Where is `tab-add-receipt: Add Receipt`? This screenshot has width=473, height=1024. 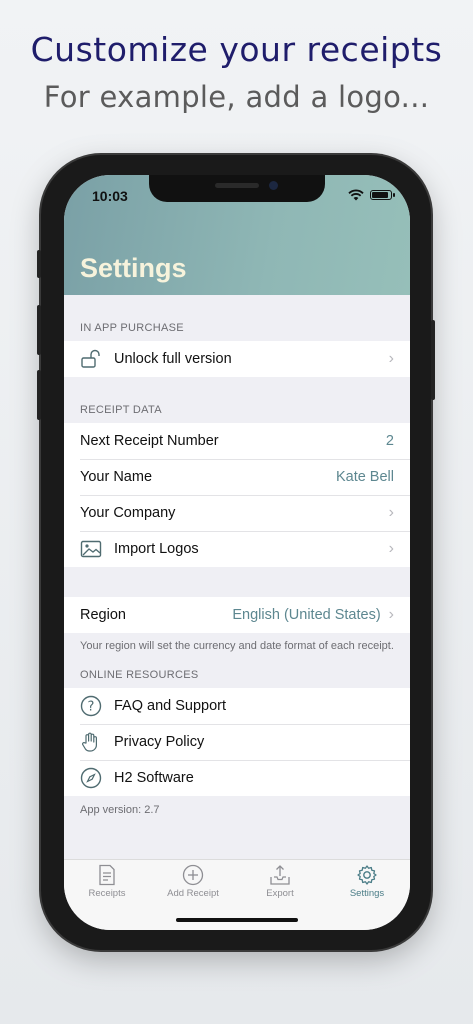 tab-add-receipt: Add Receipt is located at coordinates (193, 881).